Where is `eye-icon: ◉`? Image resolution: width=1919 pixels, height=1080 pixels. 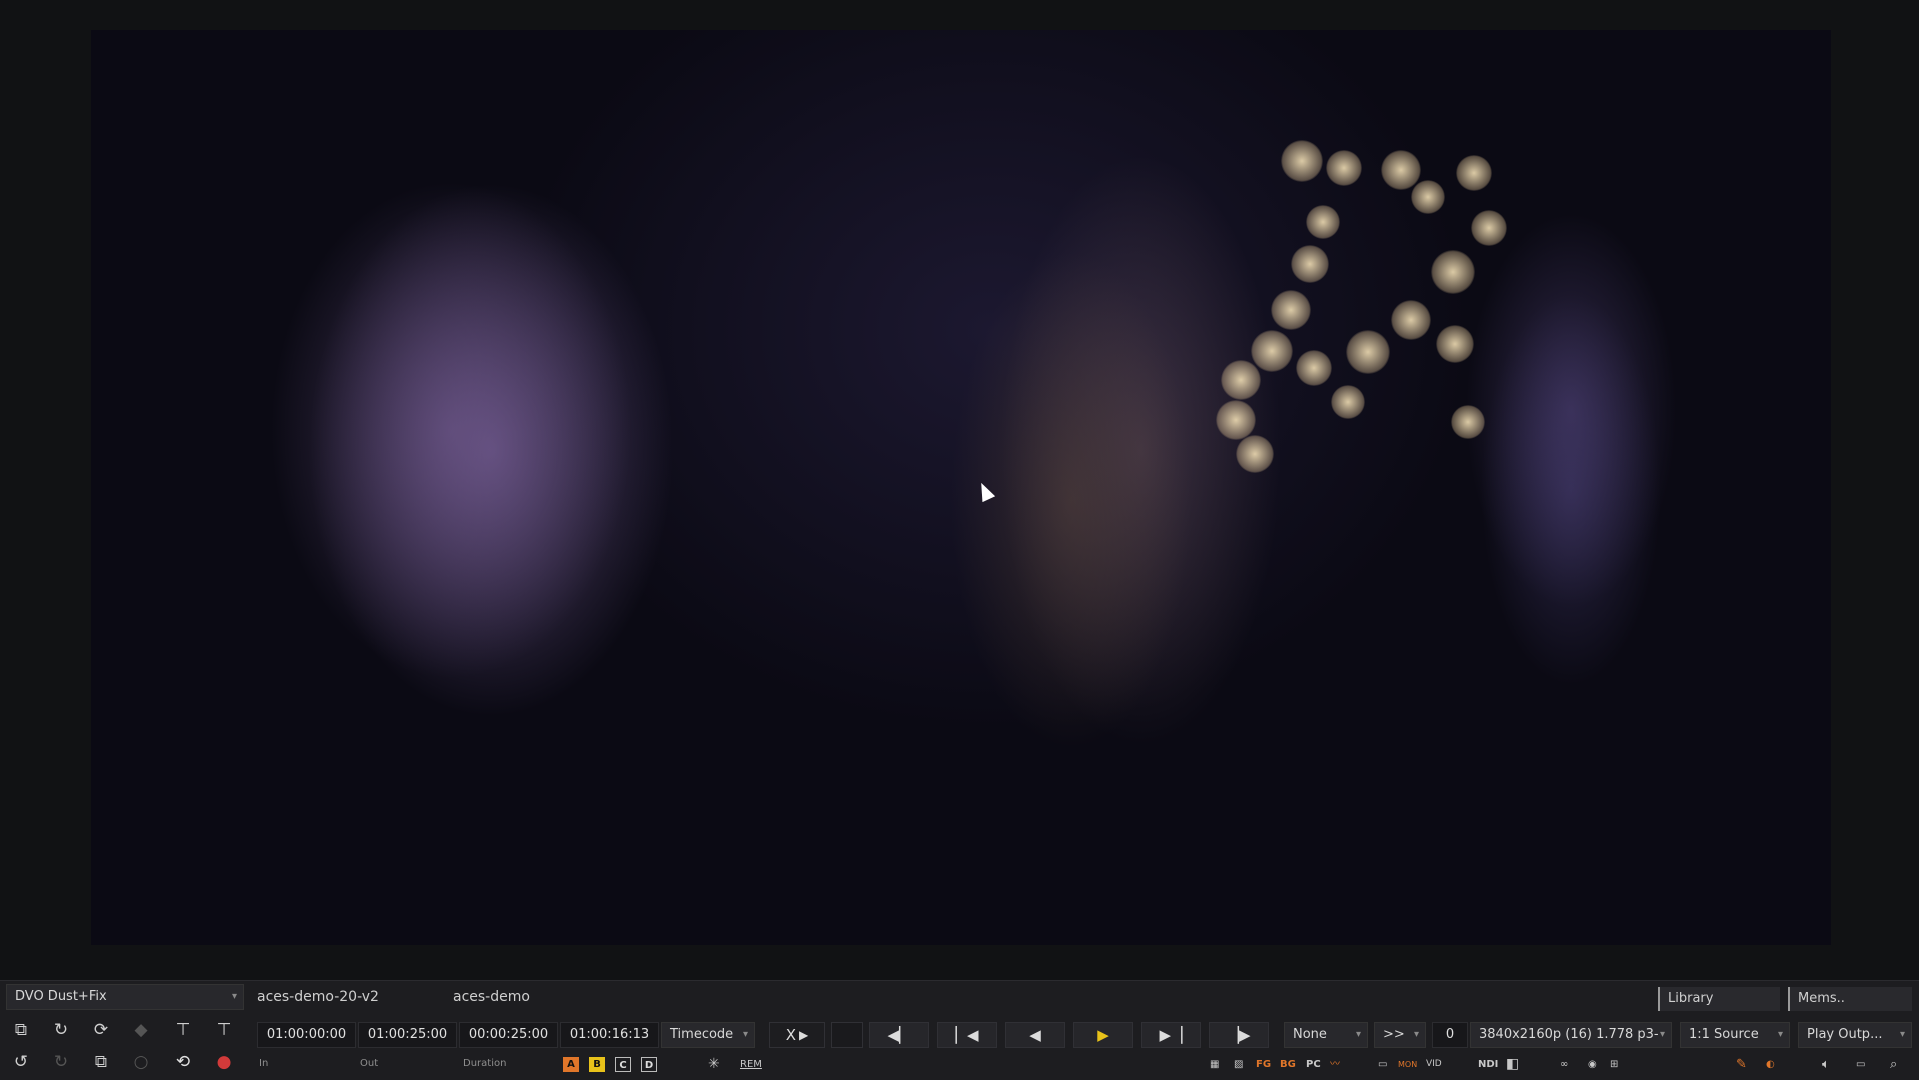
eye-icon: ◉ is located at coordinates (1592, 1064).